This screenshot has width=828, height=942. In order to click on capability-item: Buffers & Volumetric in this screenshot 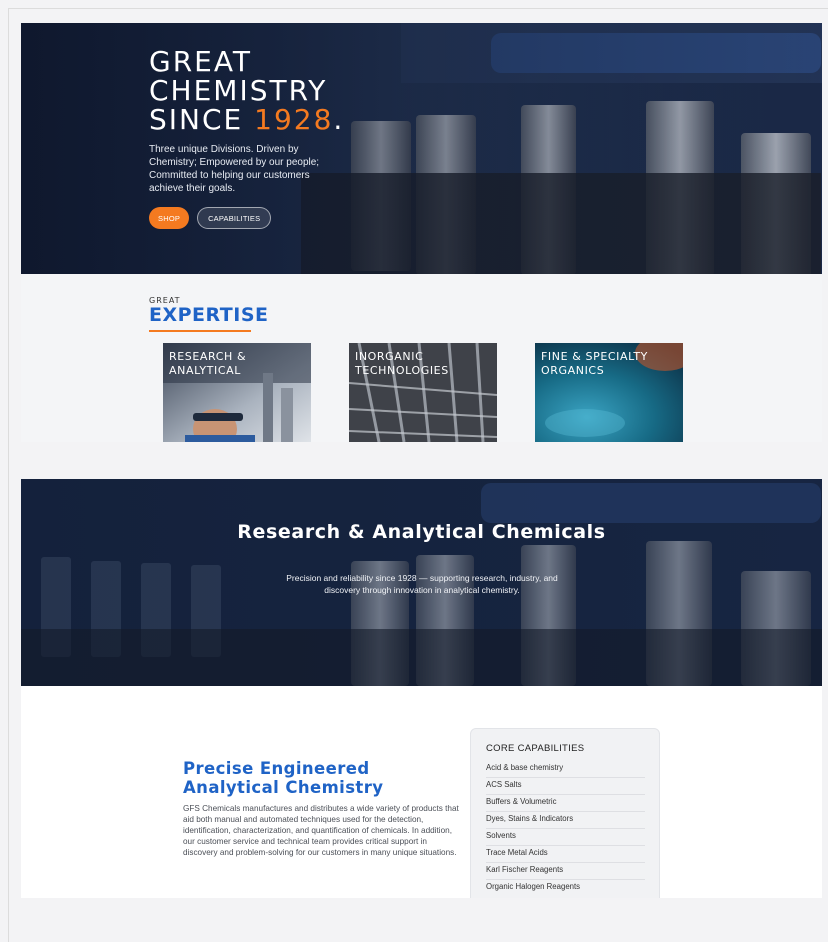, I will do `click(565, 803)`.